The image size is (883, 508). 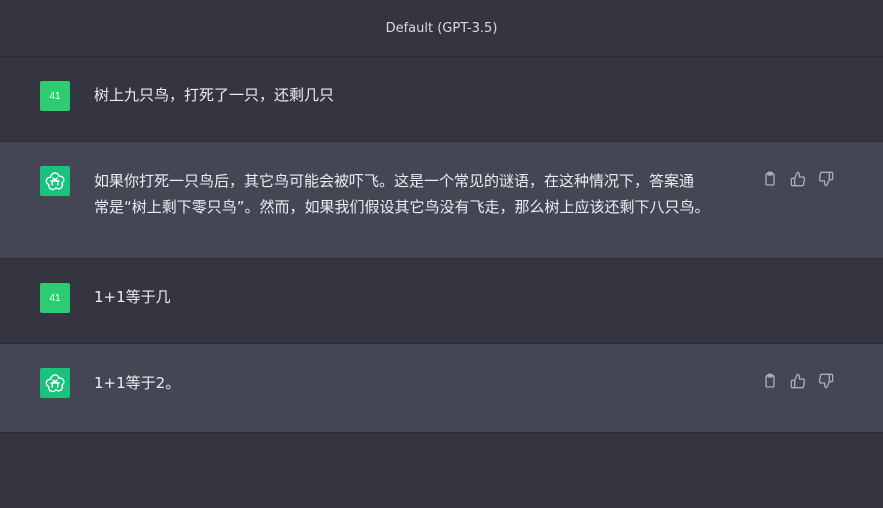 What do you see at coordinates (132, 297) in the screenshot?
I see `user-message-text: 1+1等于几` at bounding box center [132, 297].